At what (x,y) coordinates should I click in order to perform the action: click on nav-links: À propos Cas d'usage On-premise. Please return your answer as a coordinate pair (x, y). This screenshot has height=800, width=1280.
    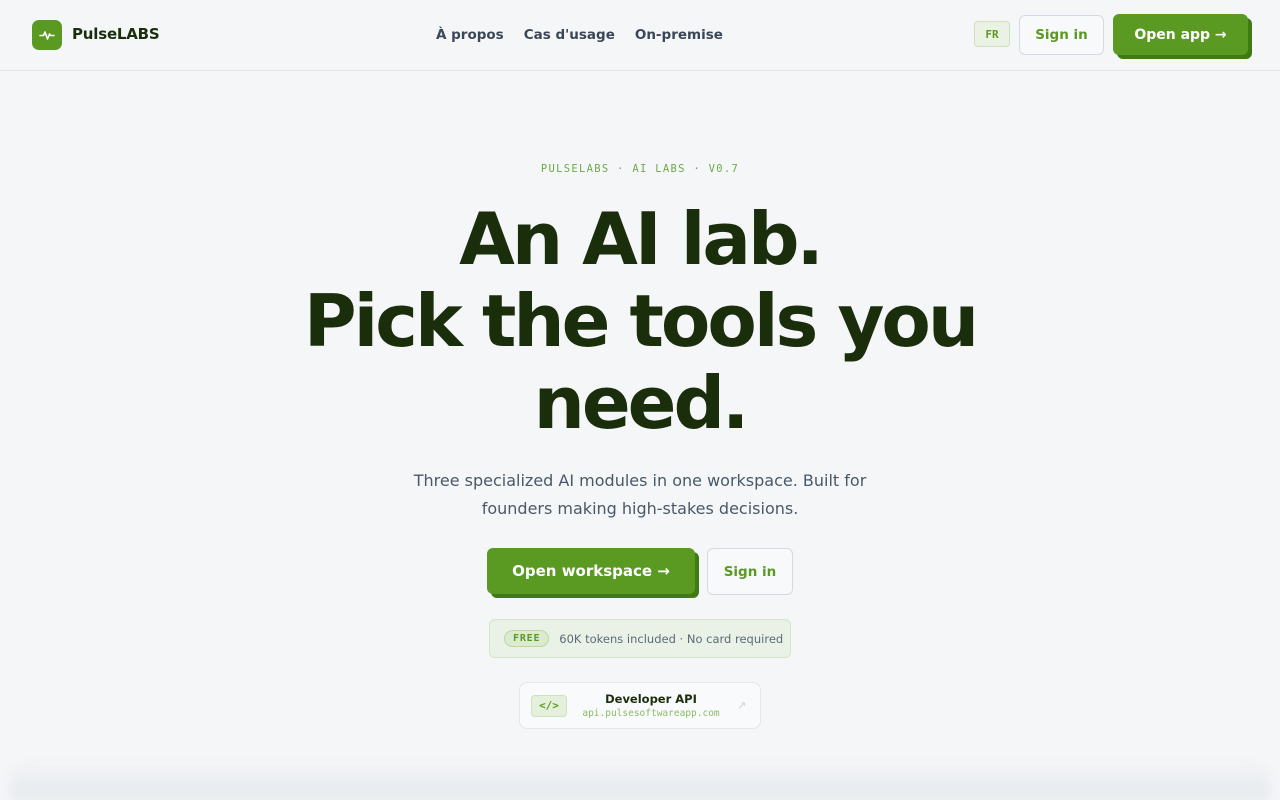
    Looking at the image, I should click on (579, 35).